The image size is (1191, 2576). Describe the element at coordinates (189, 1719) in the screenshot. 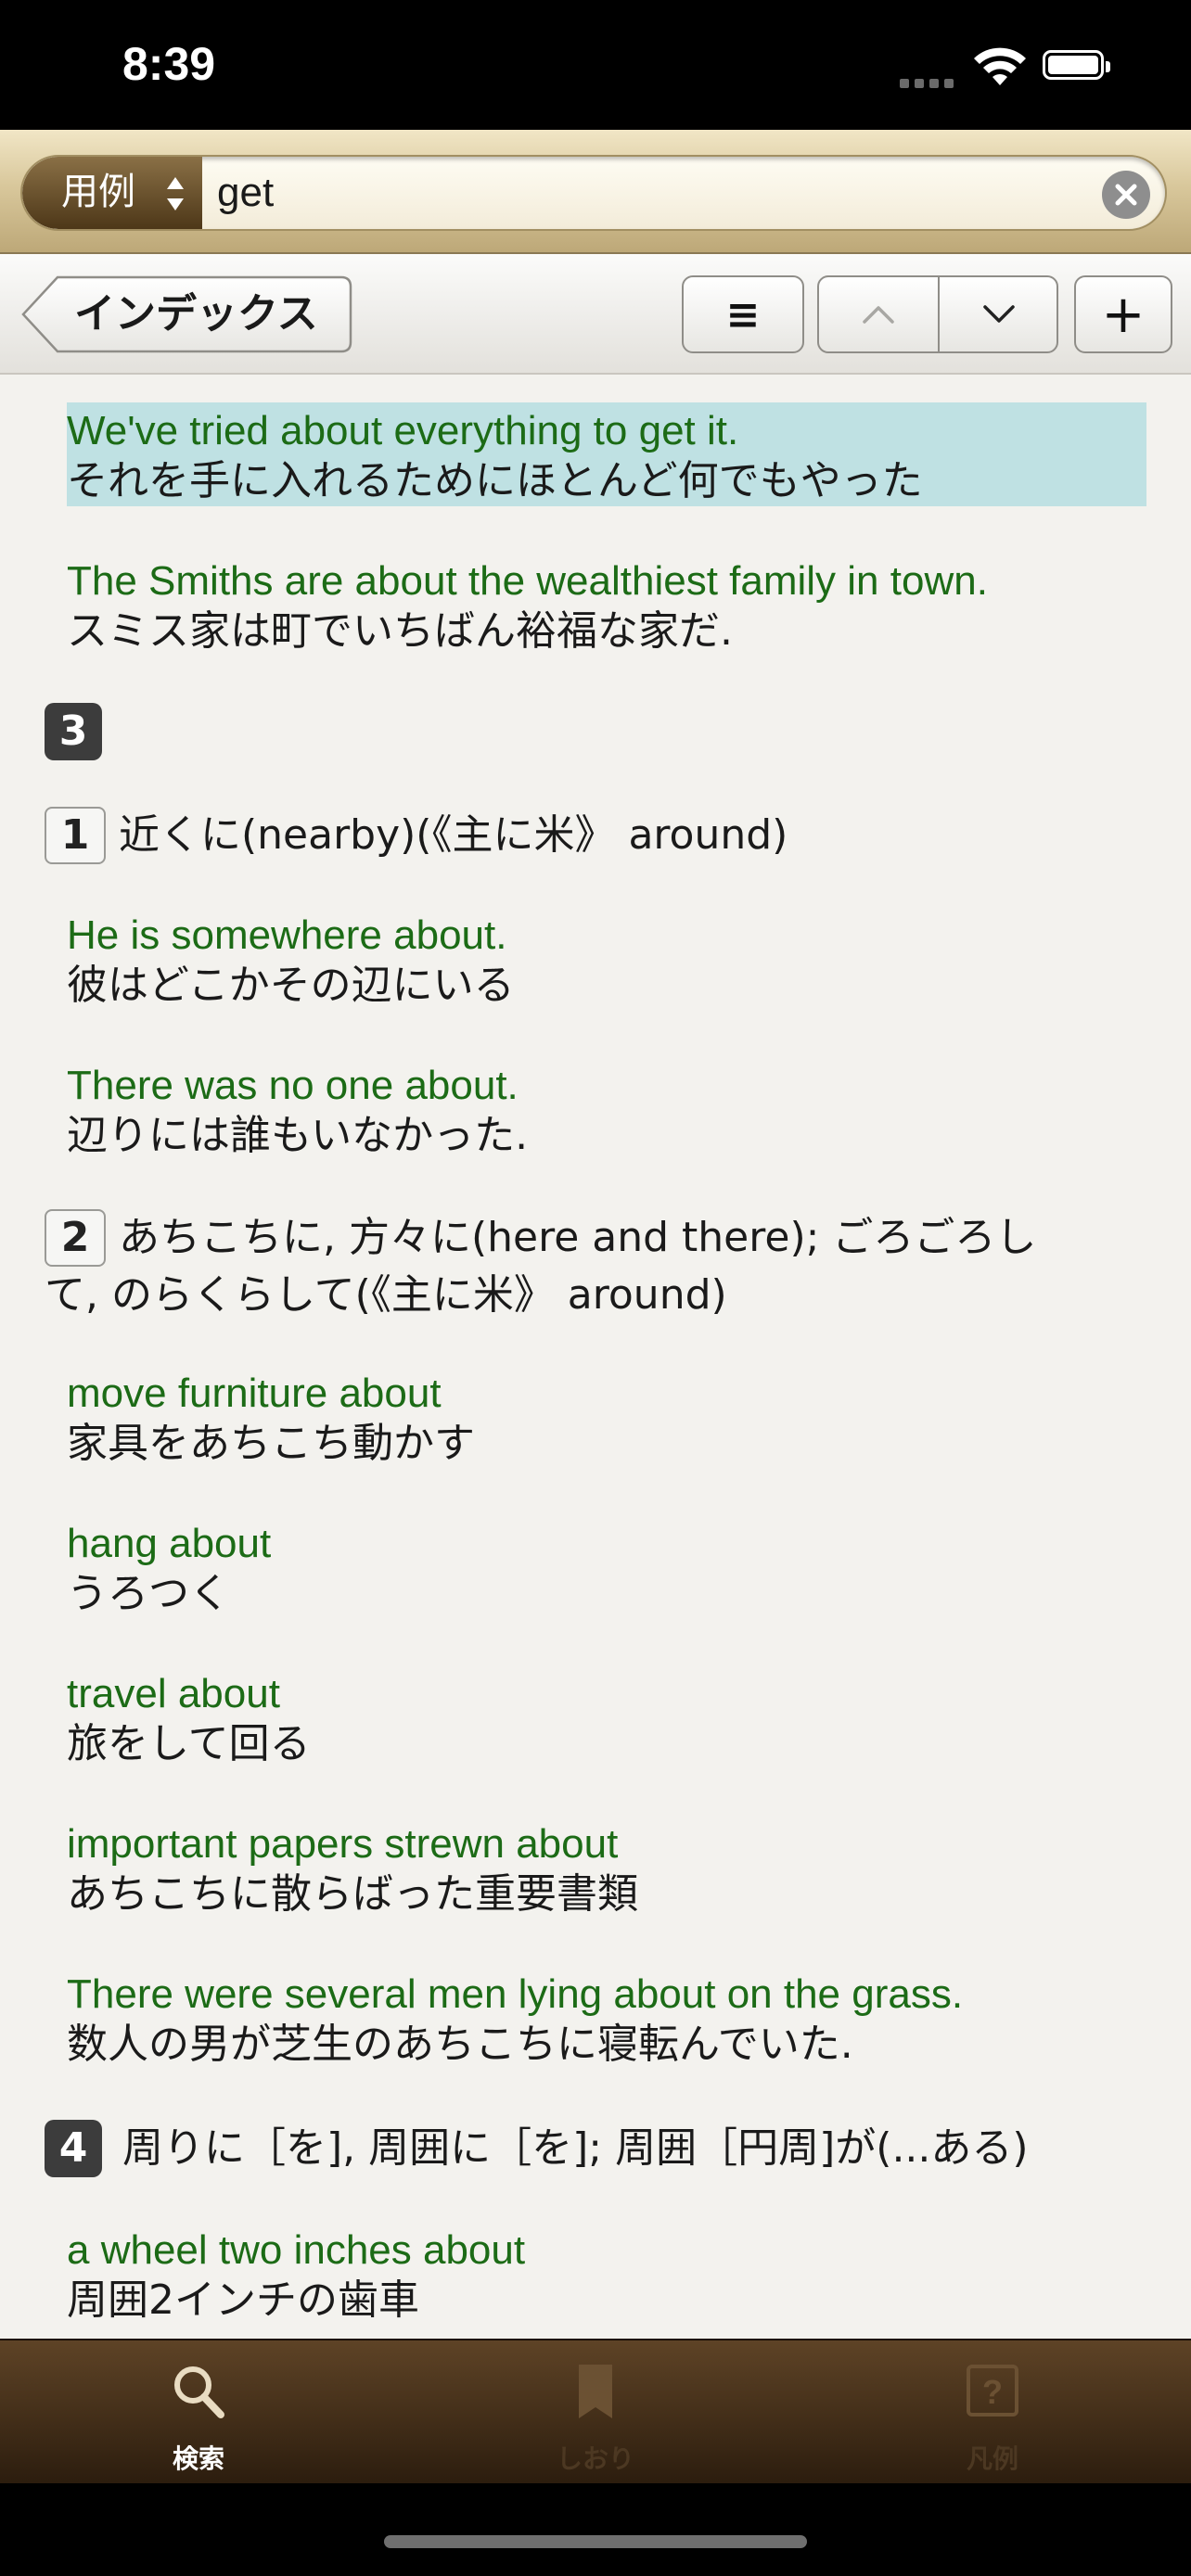

I see `example-item: travel about 旅をして回る` at that location.